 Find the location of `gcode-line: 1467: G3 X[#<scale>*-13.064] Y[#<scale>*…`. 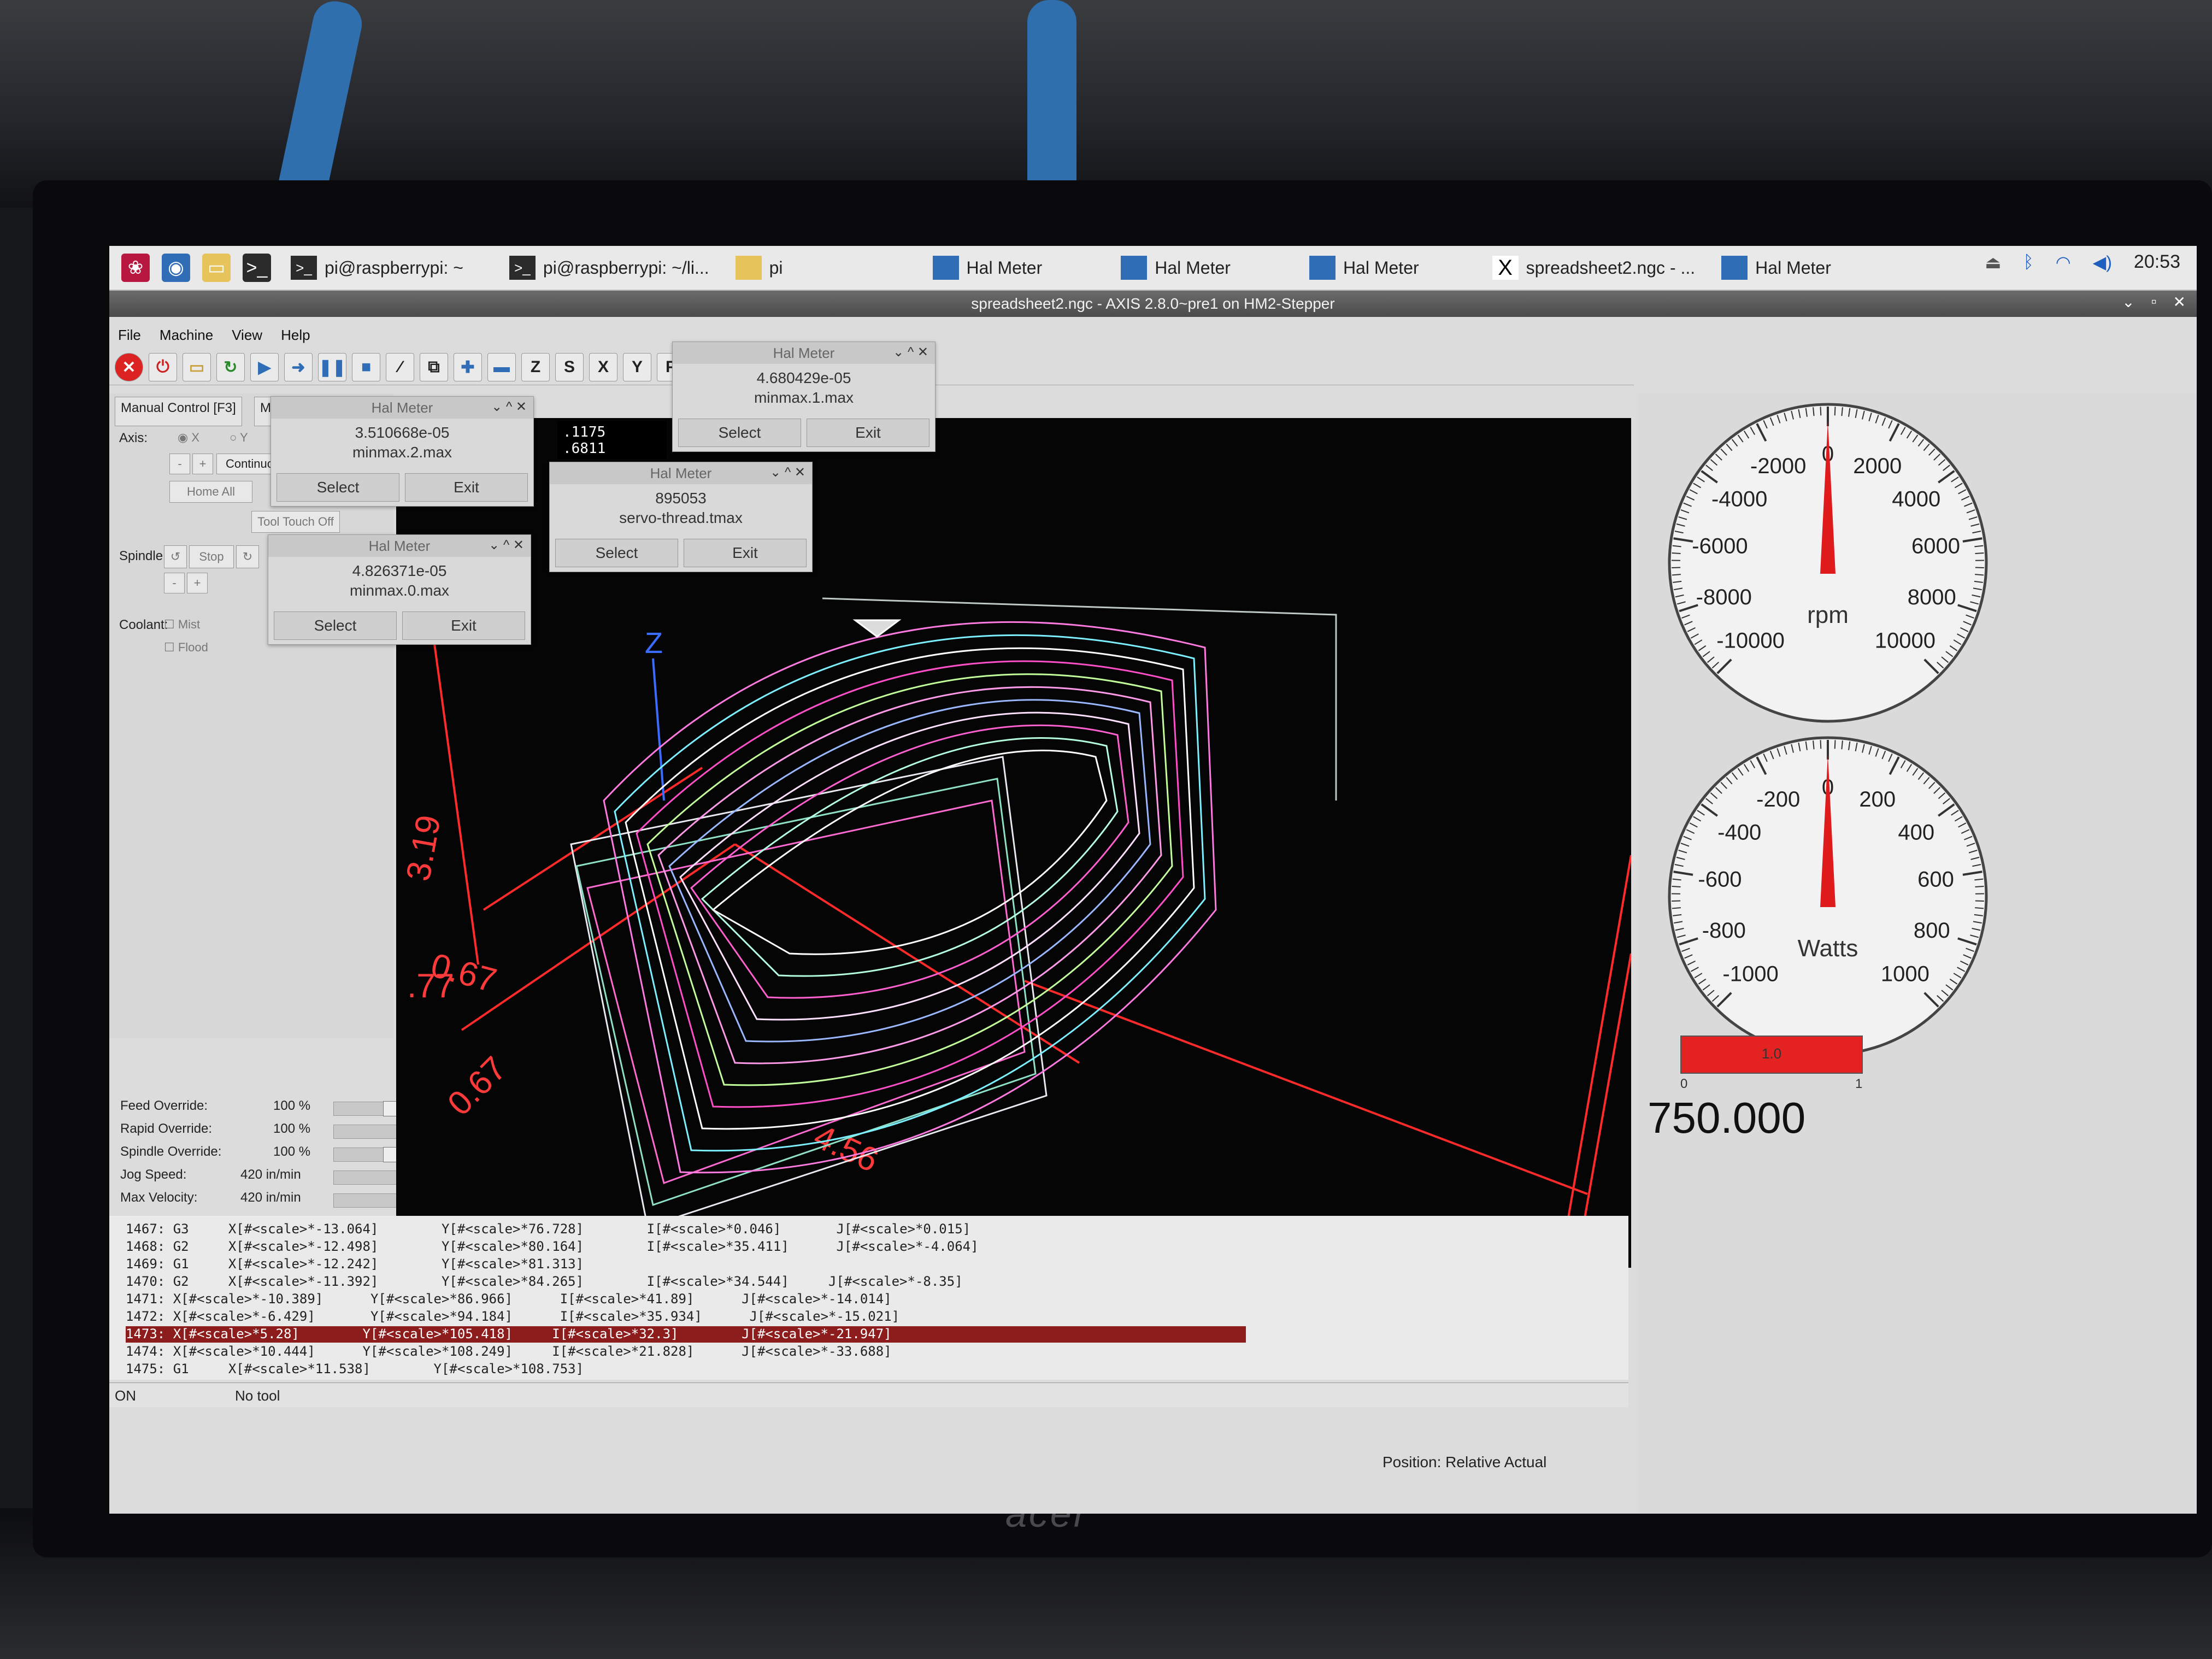

gcode-line: 1467: G3 X[#<scale>*-13.064] Y[#<scale>*… is located at coordinates (548, 1229).